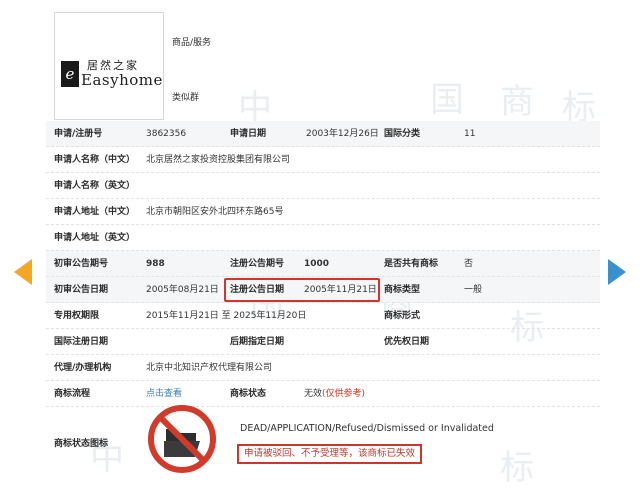  I want to click on detail-row-international-dates: 国际注册日期 后期指定日期 优先权日期, so click(323, 342).